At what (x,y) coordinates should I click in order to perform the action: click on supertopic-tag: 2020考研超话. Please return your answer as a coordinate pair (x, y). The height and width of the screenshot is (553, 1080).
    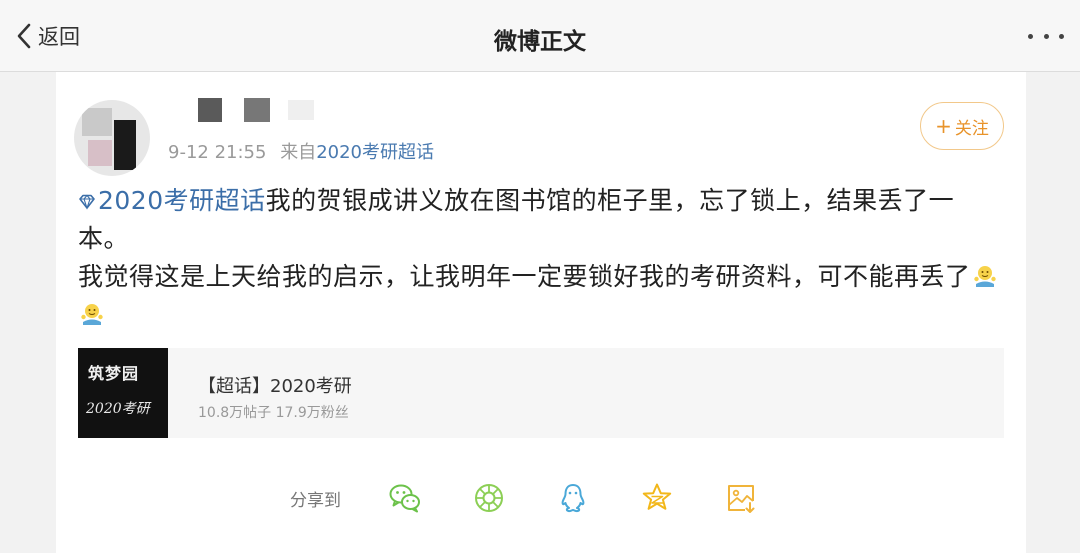
    Looking at the image, I should click on (172, 200).